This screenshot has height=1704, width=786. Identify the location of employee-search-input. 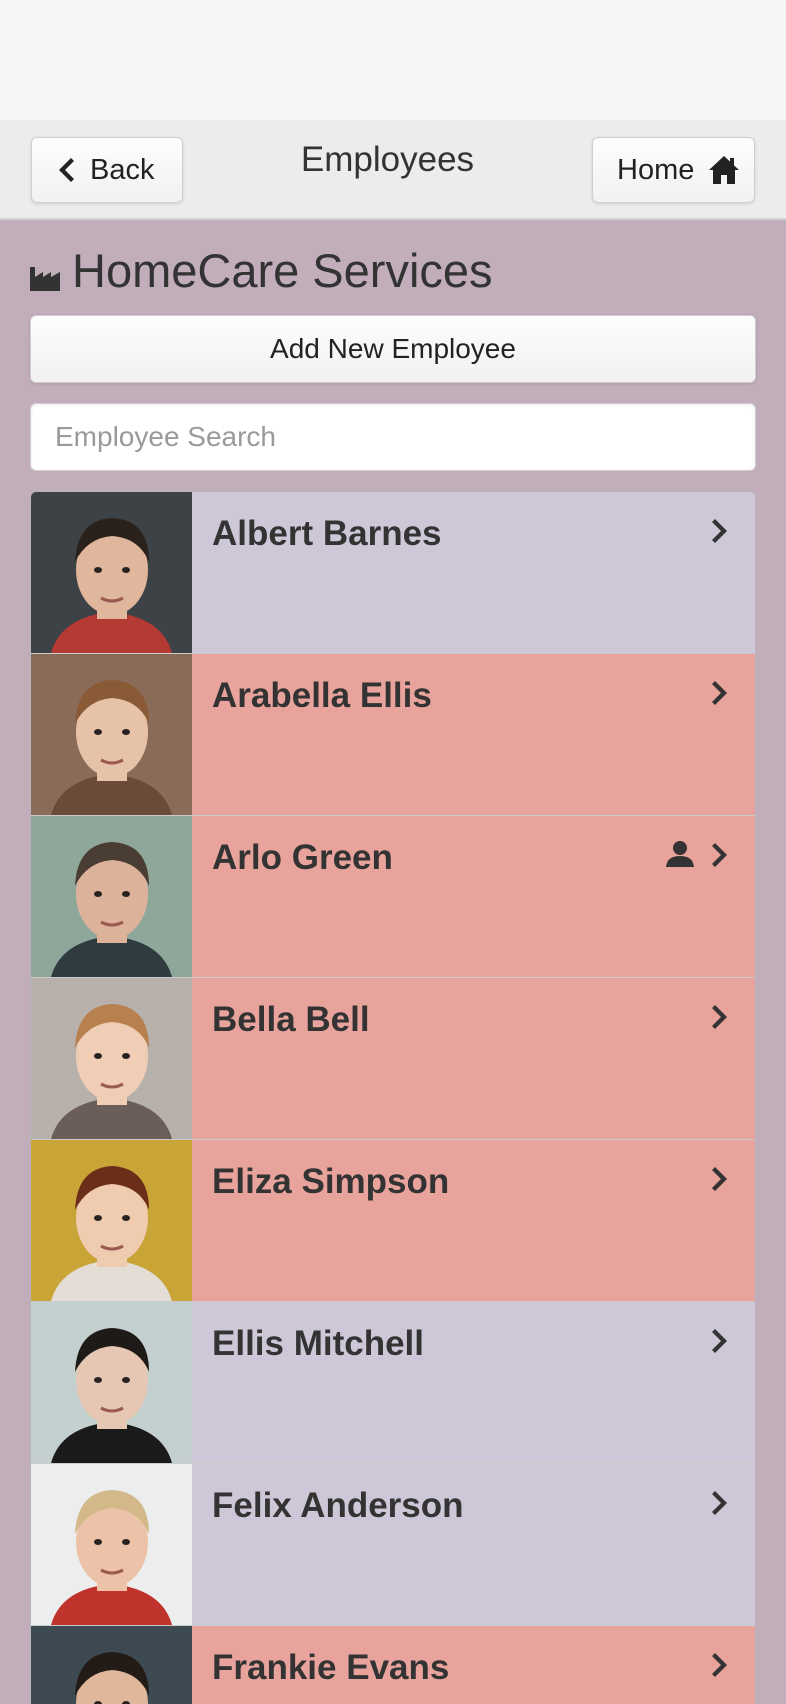
(393, 437).